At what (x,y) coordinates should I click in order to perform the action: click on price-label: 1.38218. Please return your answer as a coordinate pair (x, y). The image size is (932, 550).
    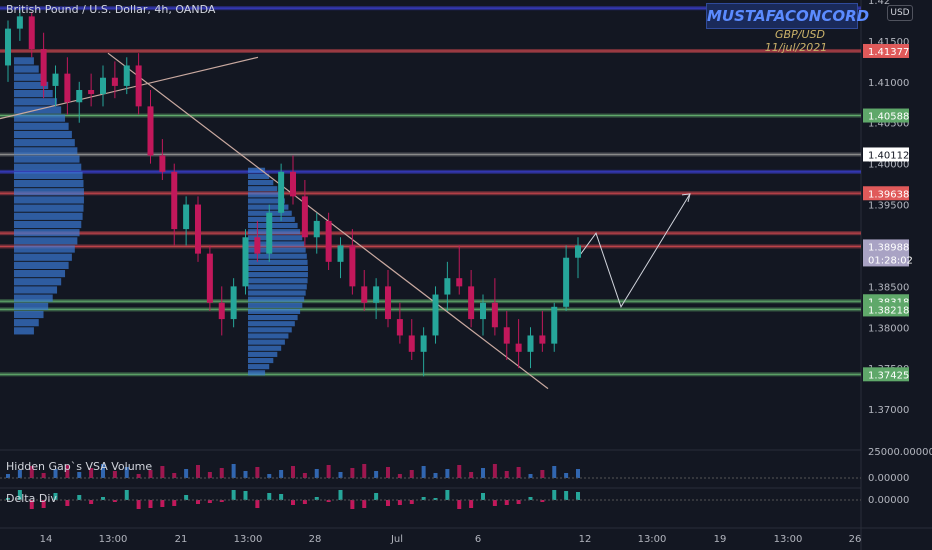
    Looking at the image, I should click on (888, 310).